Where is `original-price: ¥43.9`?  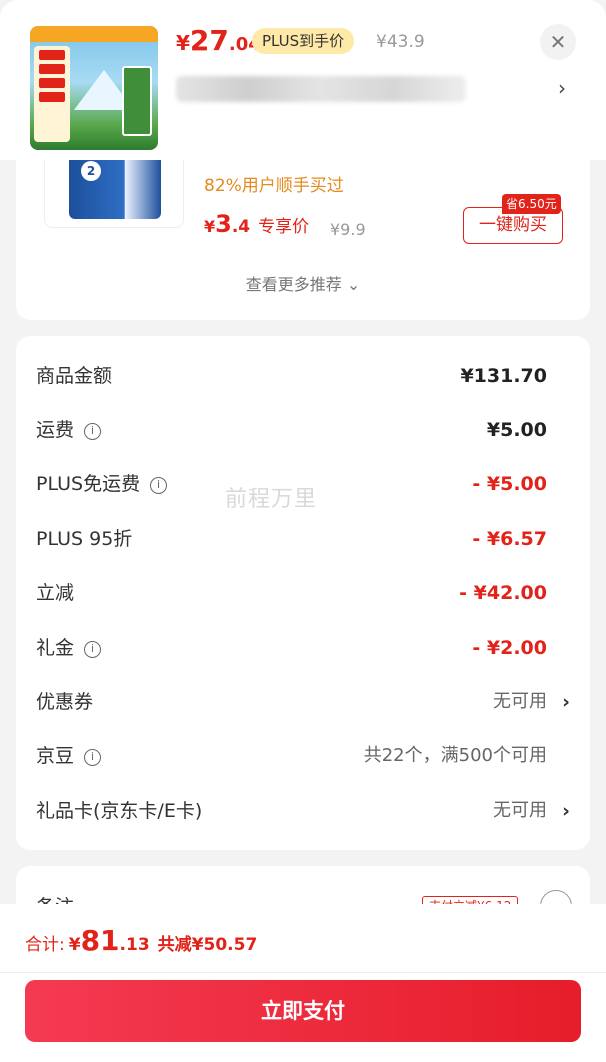
original-price: ¥43.9 is located at coordinates (400, 42).